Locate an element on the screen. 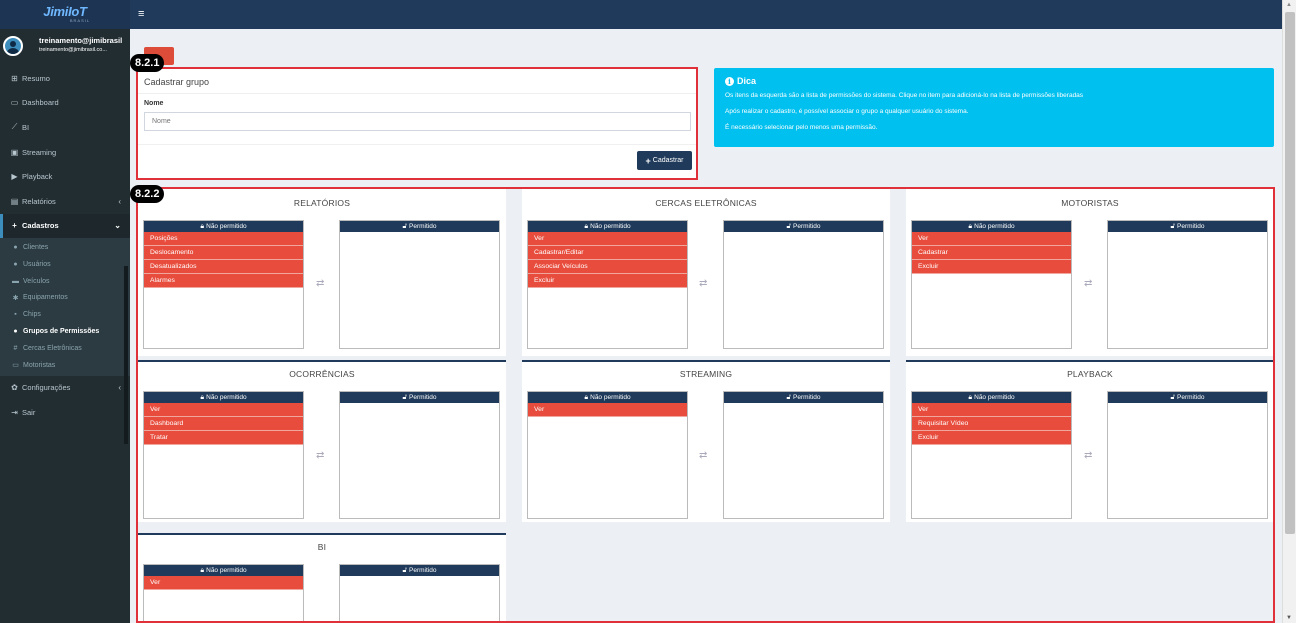 This screenshot has width=1296, height=623. tip-title-text: Dica is located at coordinates (747, 81).